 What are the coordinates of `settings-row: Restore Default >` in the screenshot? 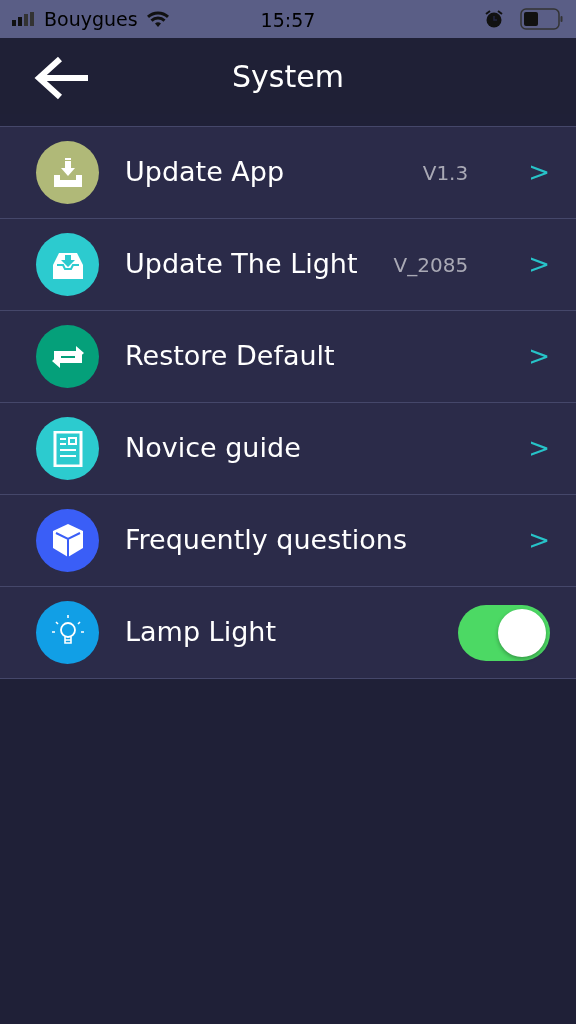 It's located at (288, 357).